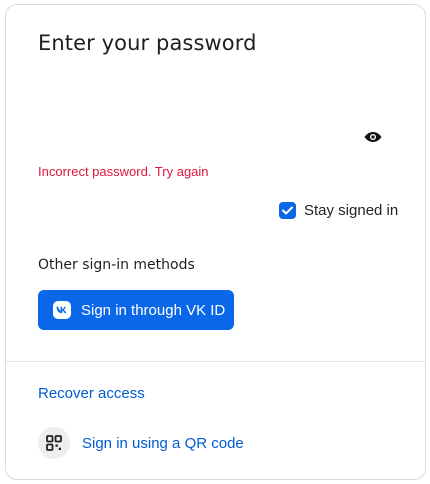 This screenshot has height=484, width=430. What do you see at coordinates (373, 137) in the screenshot?
I see `eye-icon` at bounding box center [373, 137].